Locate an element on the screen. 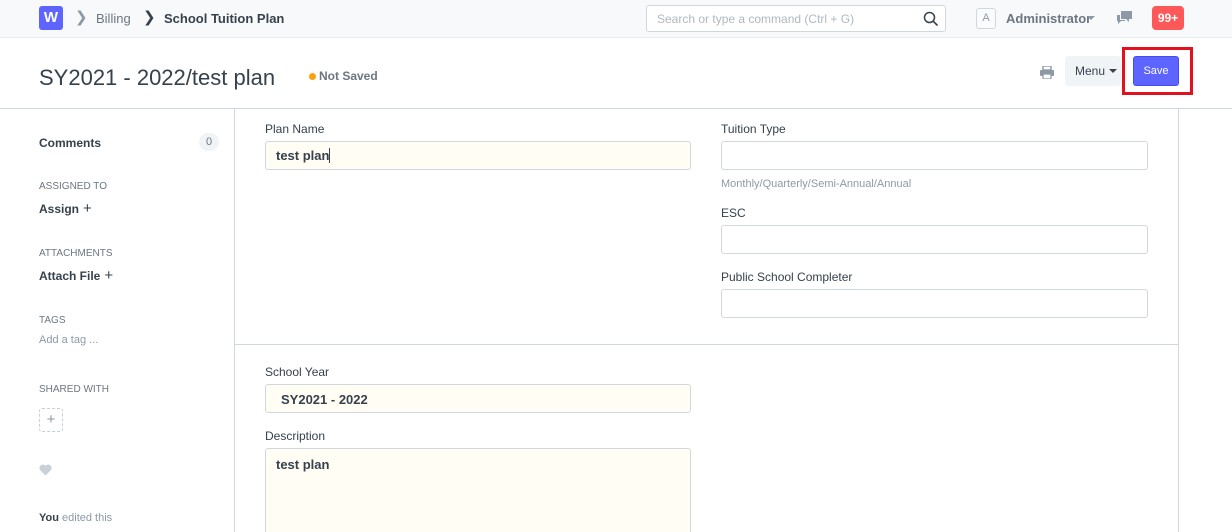 The width and height of the screenshot is (1232, 532). tags-label: TAGS is located at coordinates (52, 320).